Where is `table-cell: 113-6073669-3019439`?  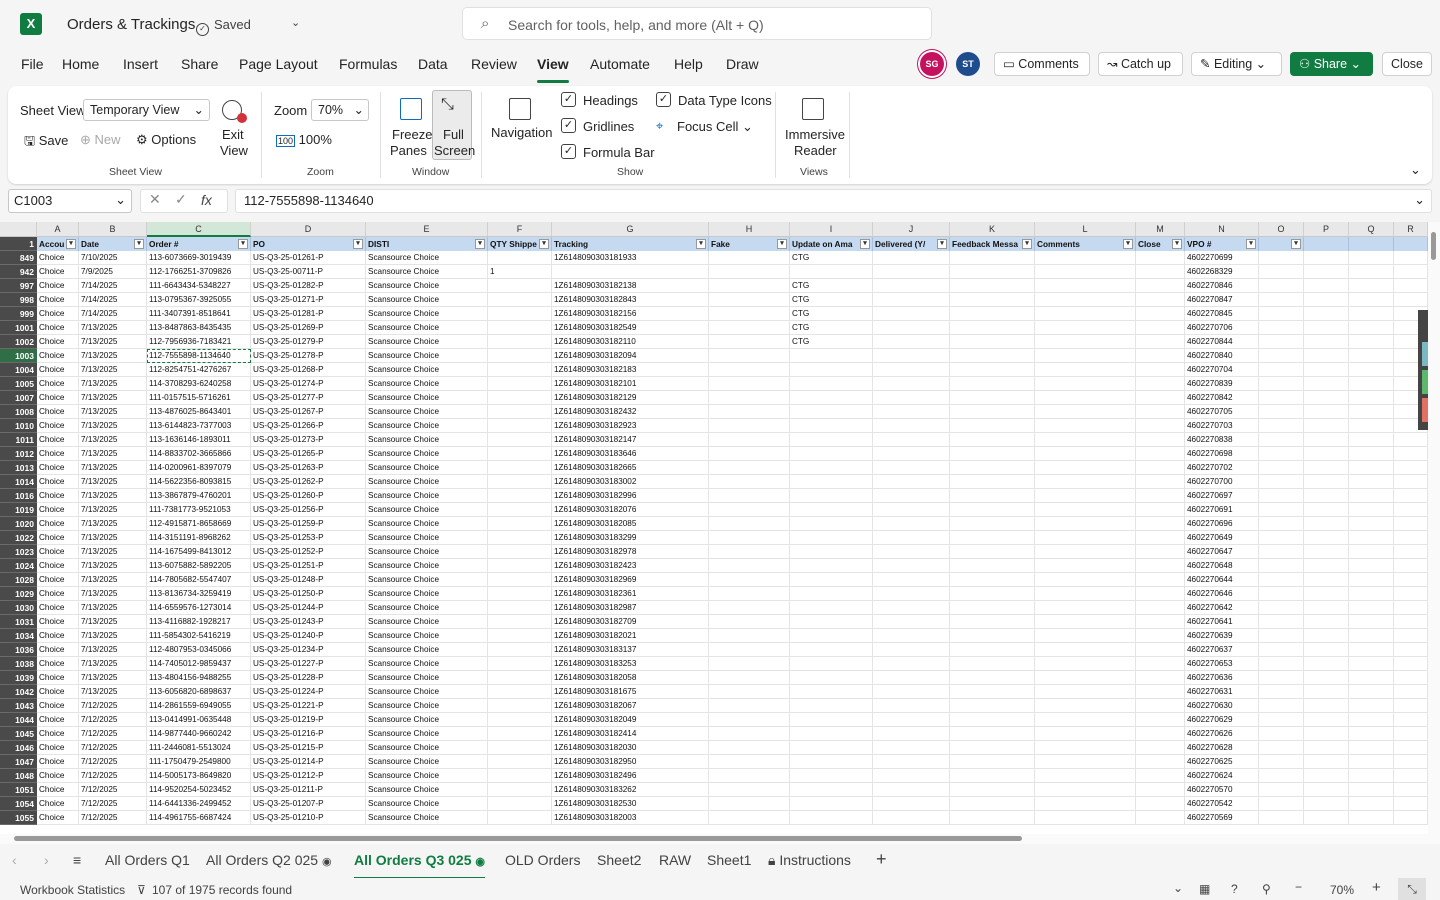 table-cell: 113-6073669-3019439 is located at coordinates (199, 258).